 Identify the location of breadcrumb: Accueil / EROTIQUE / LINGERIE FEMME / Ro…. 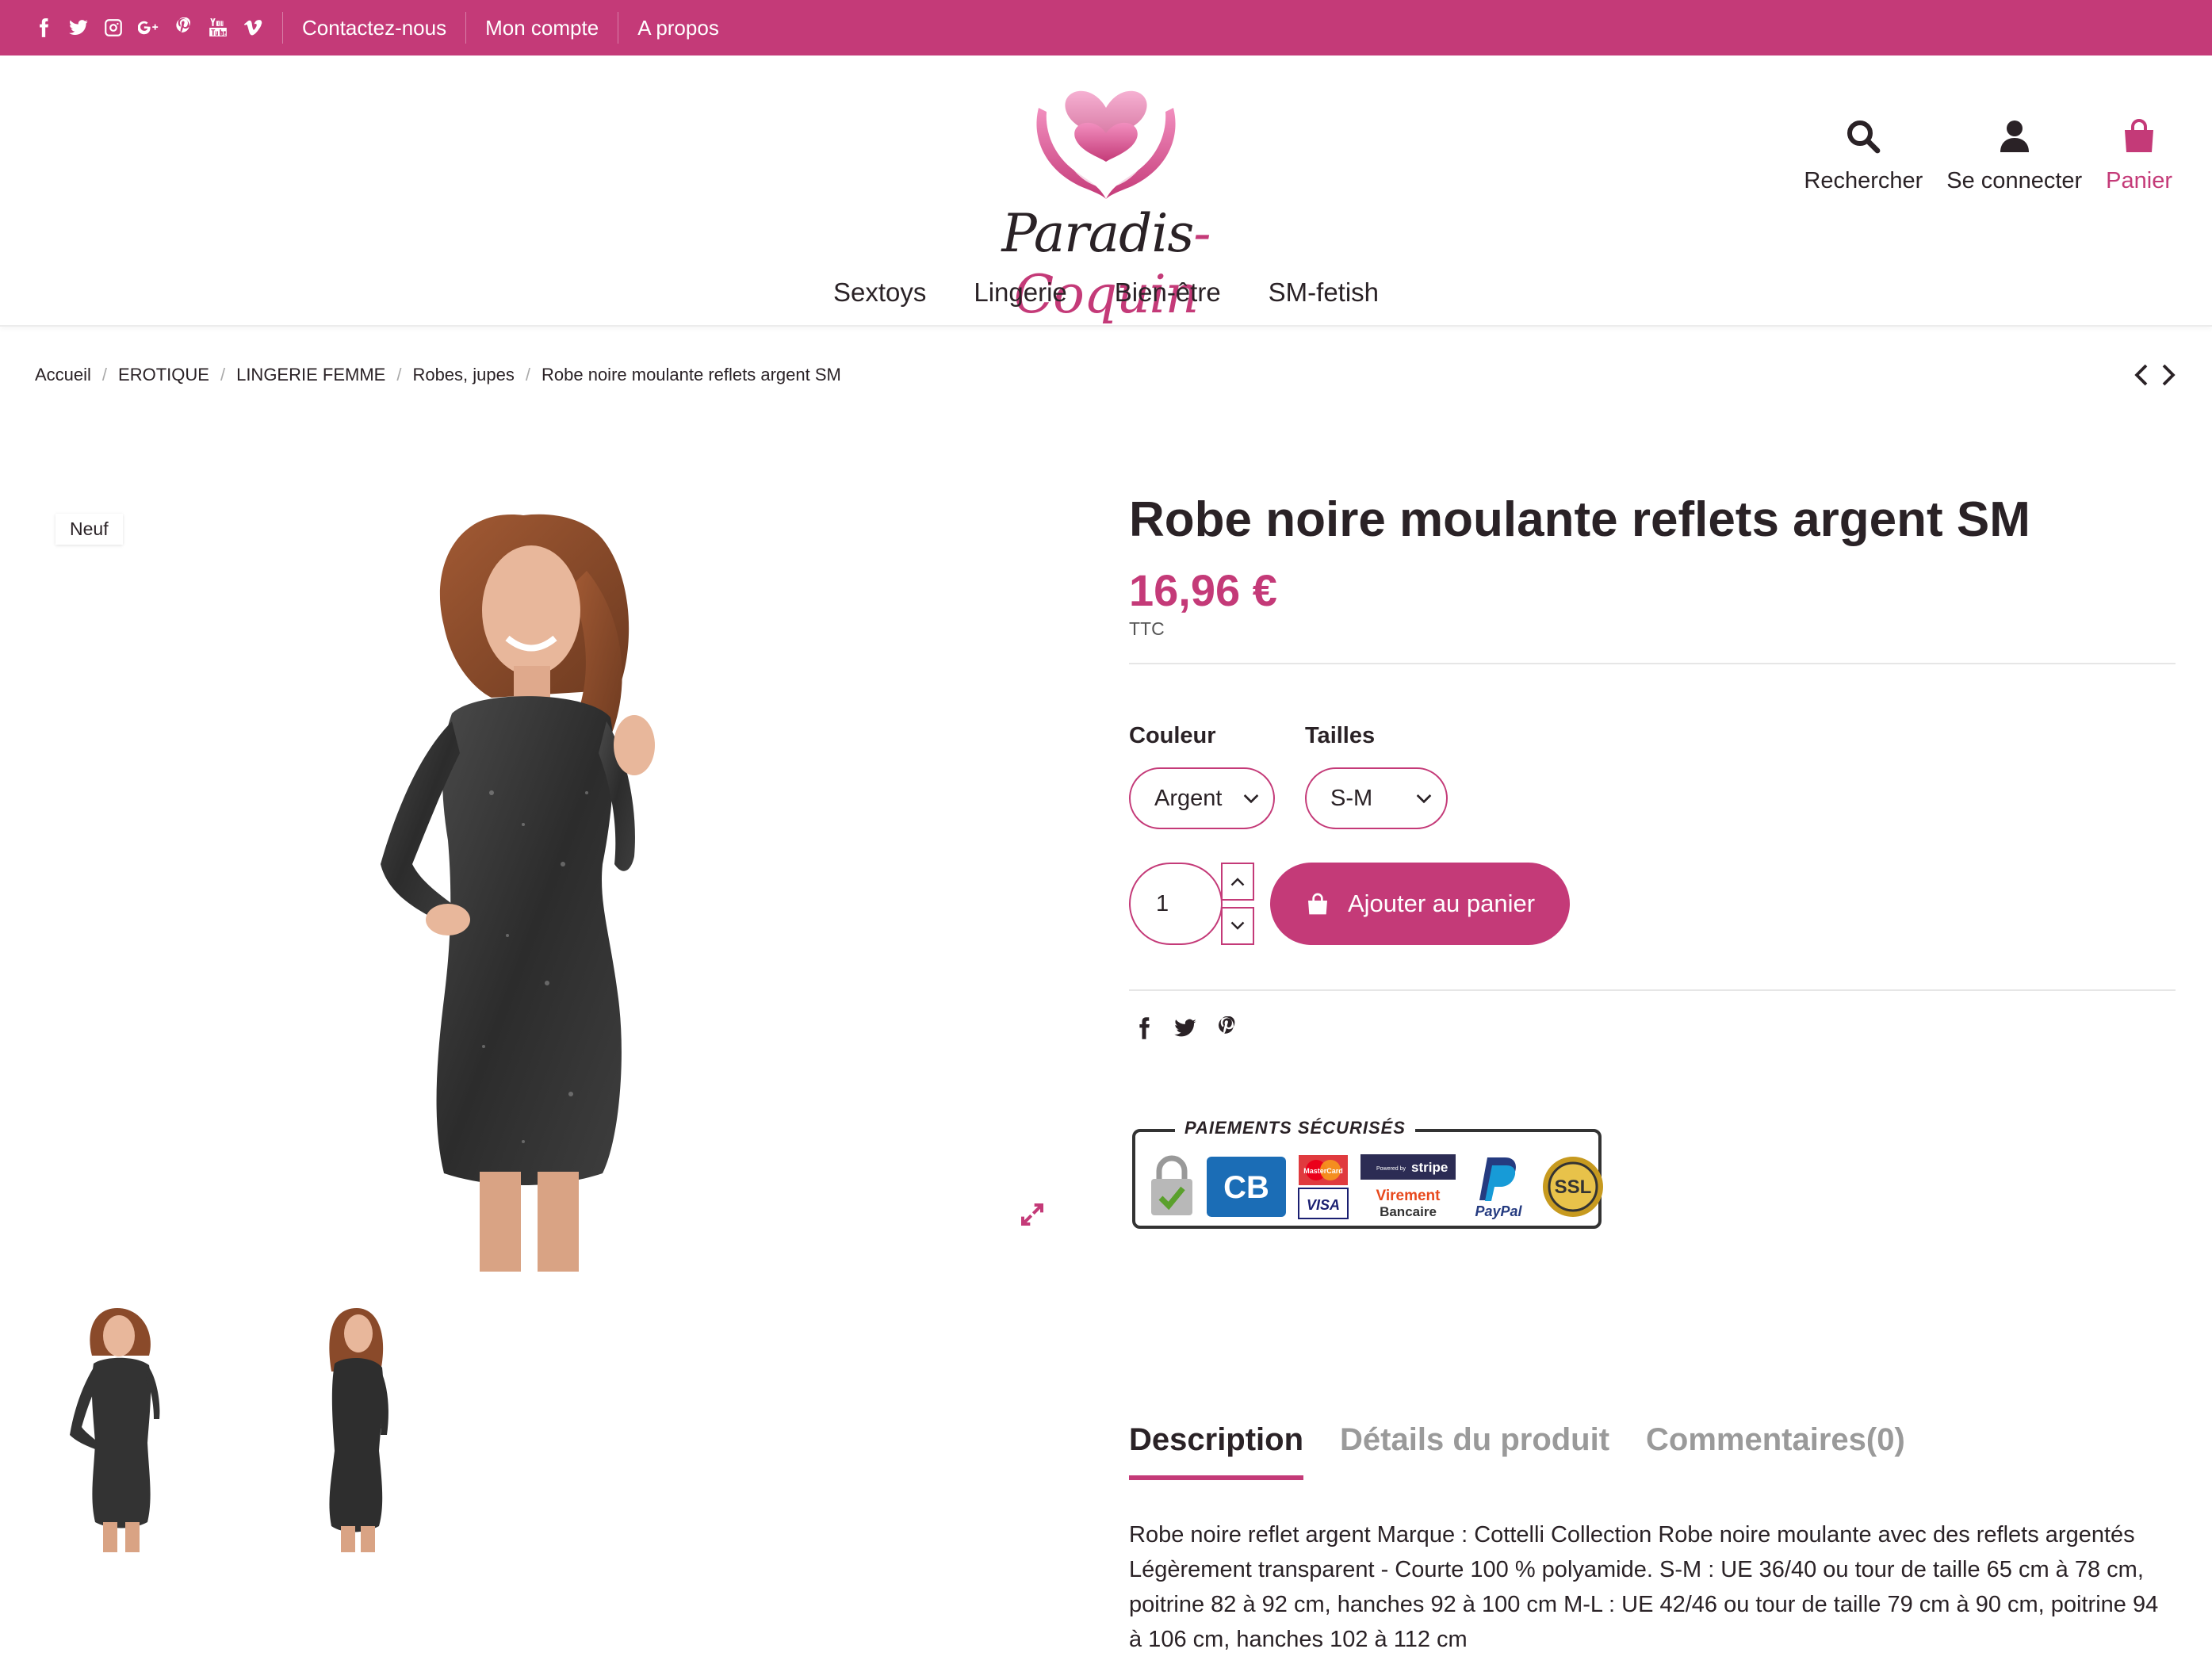
(438, 375).